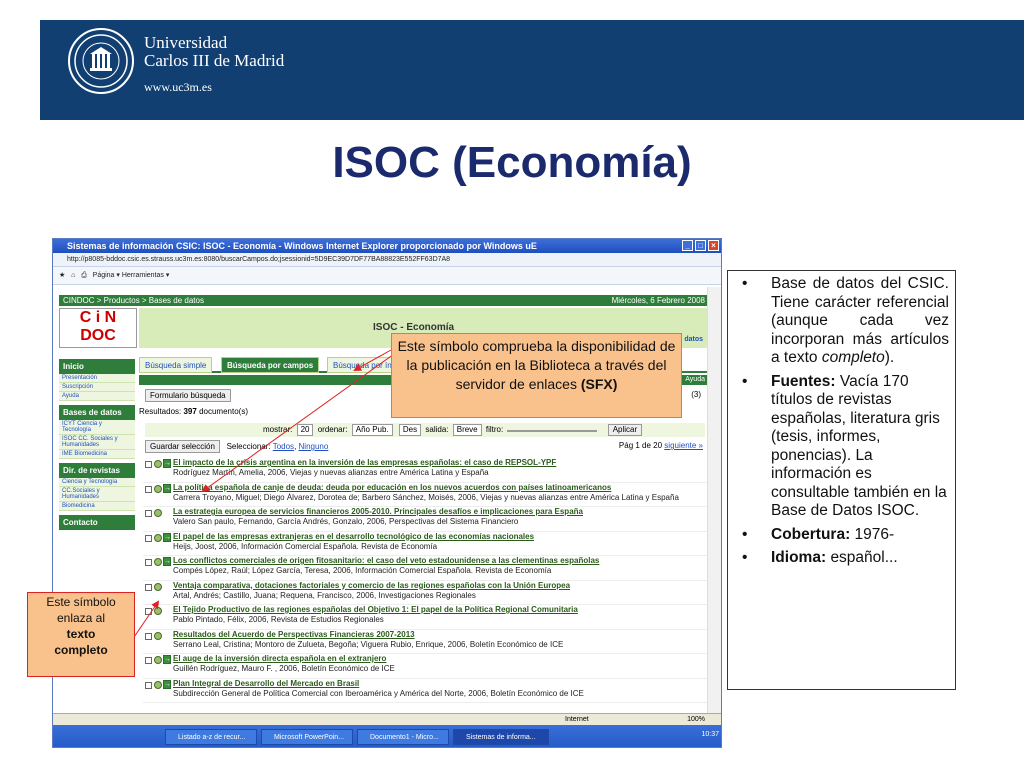 The width and height of the screenshot is (1024, 768). What do you see at coordinates (97, 412) in the screenshot?
I see `sidebar-head-bases: Bases de datos` at bounding box center [97, 412].